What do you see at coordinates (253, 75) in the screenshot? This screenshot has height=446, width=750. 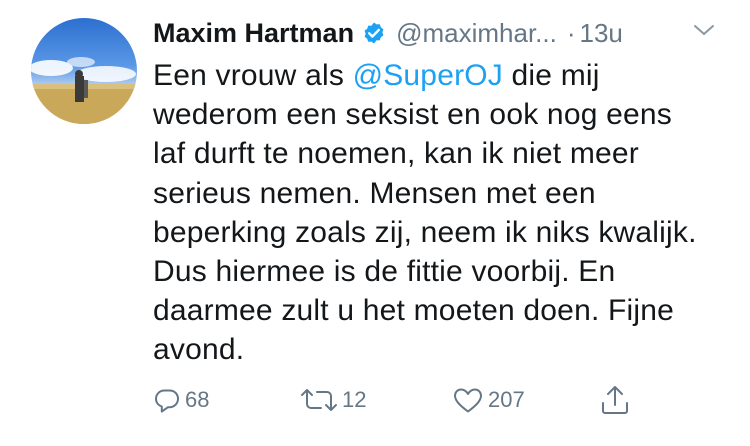 I see `tweet-text-segment: Een vrouw als` at bounding box center [253, 75].